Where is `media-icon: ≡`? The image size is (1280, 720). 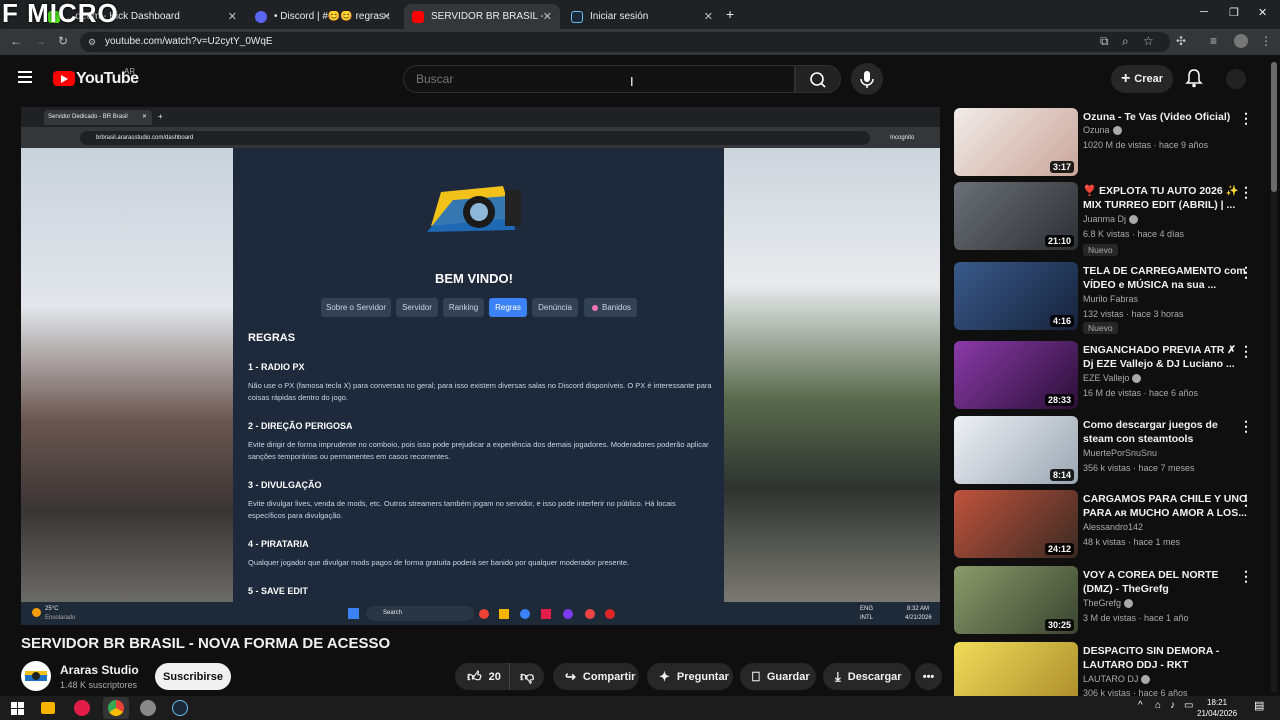
media-icon: ≡ is located at coordinates (1213, 41).